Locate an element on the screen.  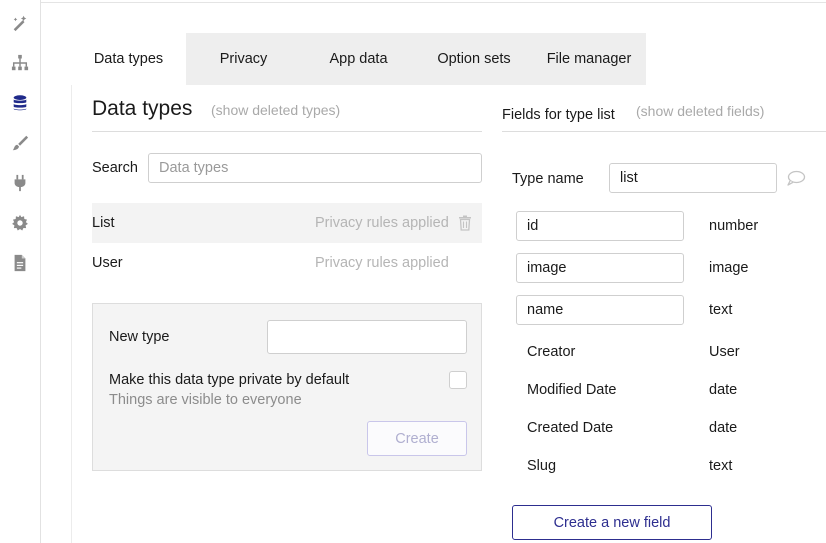
data-type-name: User is located at coordinates (107, 263).